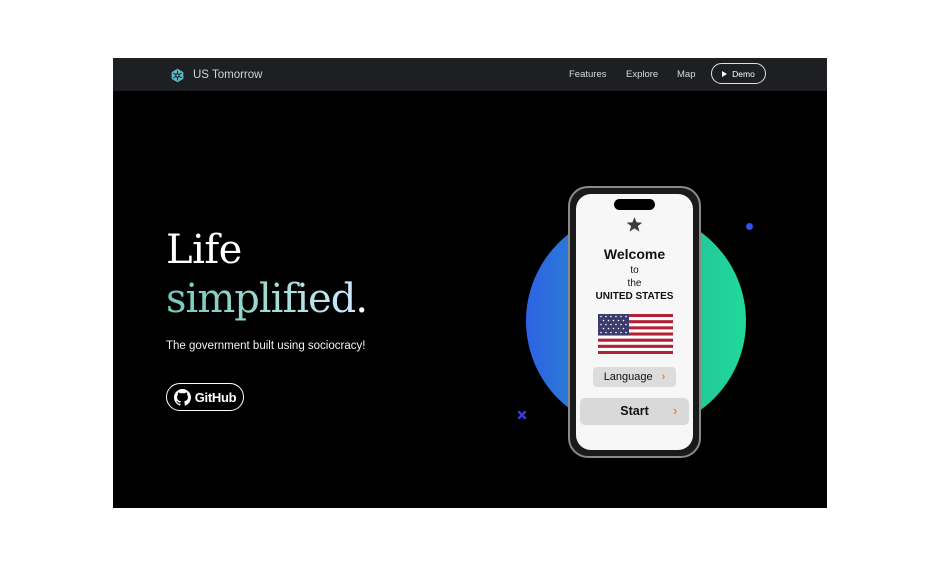 The height and width of the screenshot is (567, 940). What do you see at coordinates (686, 74) in the screenshot?
I see `nav-map-link: Map` at bounding box center [686, 74].